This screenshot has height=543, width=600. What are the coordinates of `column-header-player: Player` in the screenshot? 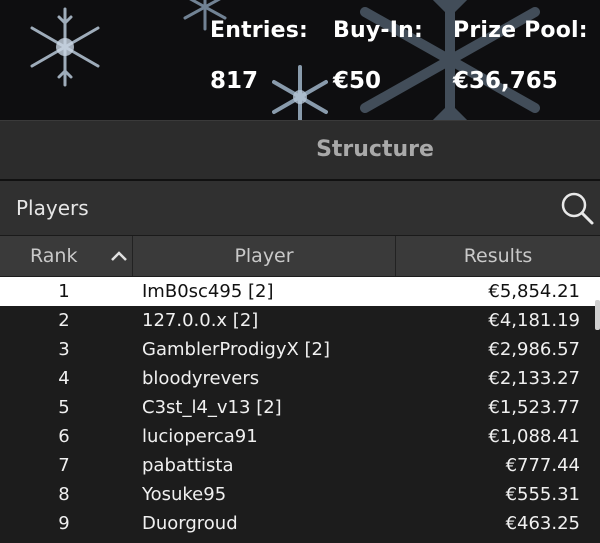 It's located at (264, 256).